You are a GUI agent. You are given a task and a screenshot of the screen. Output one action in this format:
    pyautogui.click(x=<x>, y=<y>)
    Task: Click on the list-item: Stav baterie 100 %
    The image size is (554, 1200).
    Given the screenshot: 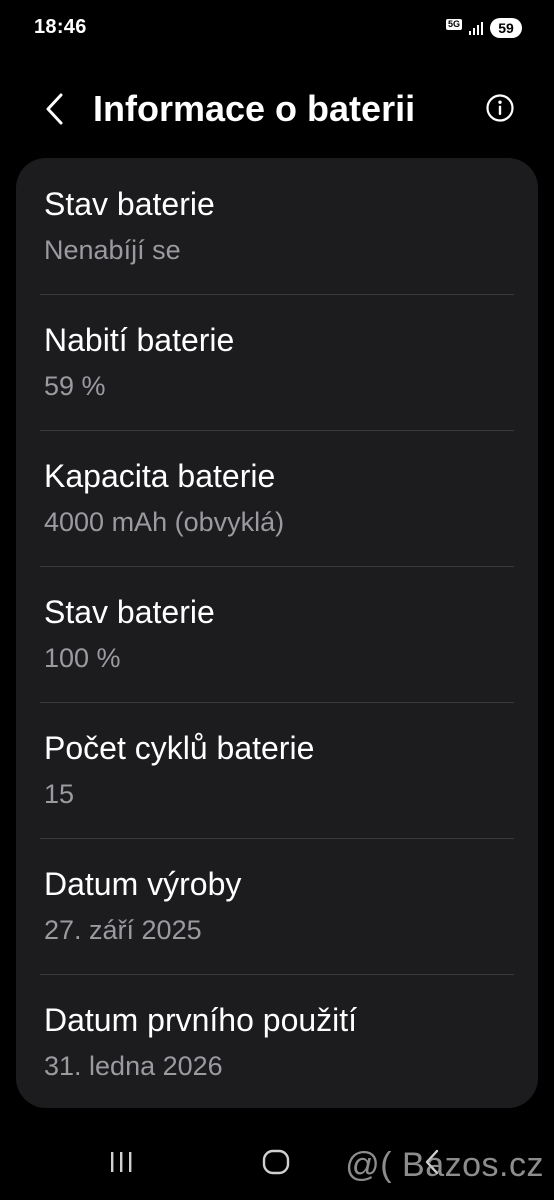 What is the action you would take?
    pyautogui.click(x=277, y=634)
    